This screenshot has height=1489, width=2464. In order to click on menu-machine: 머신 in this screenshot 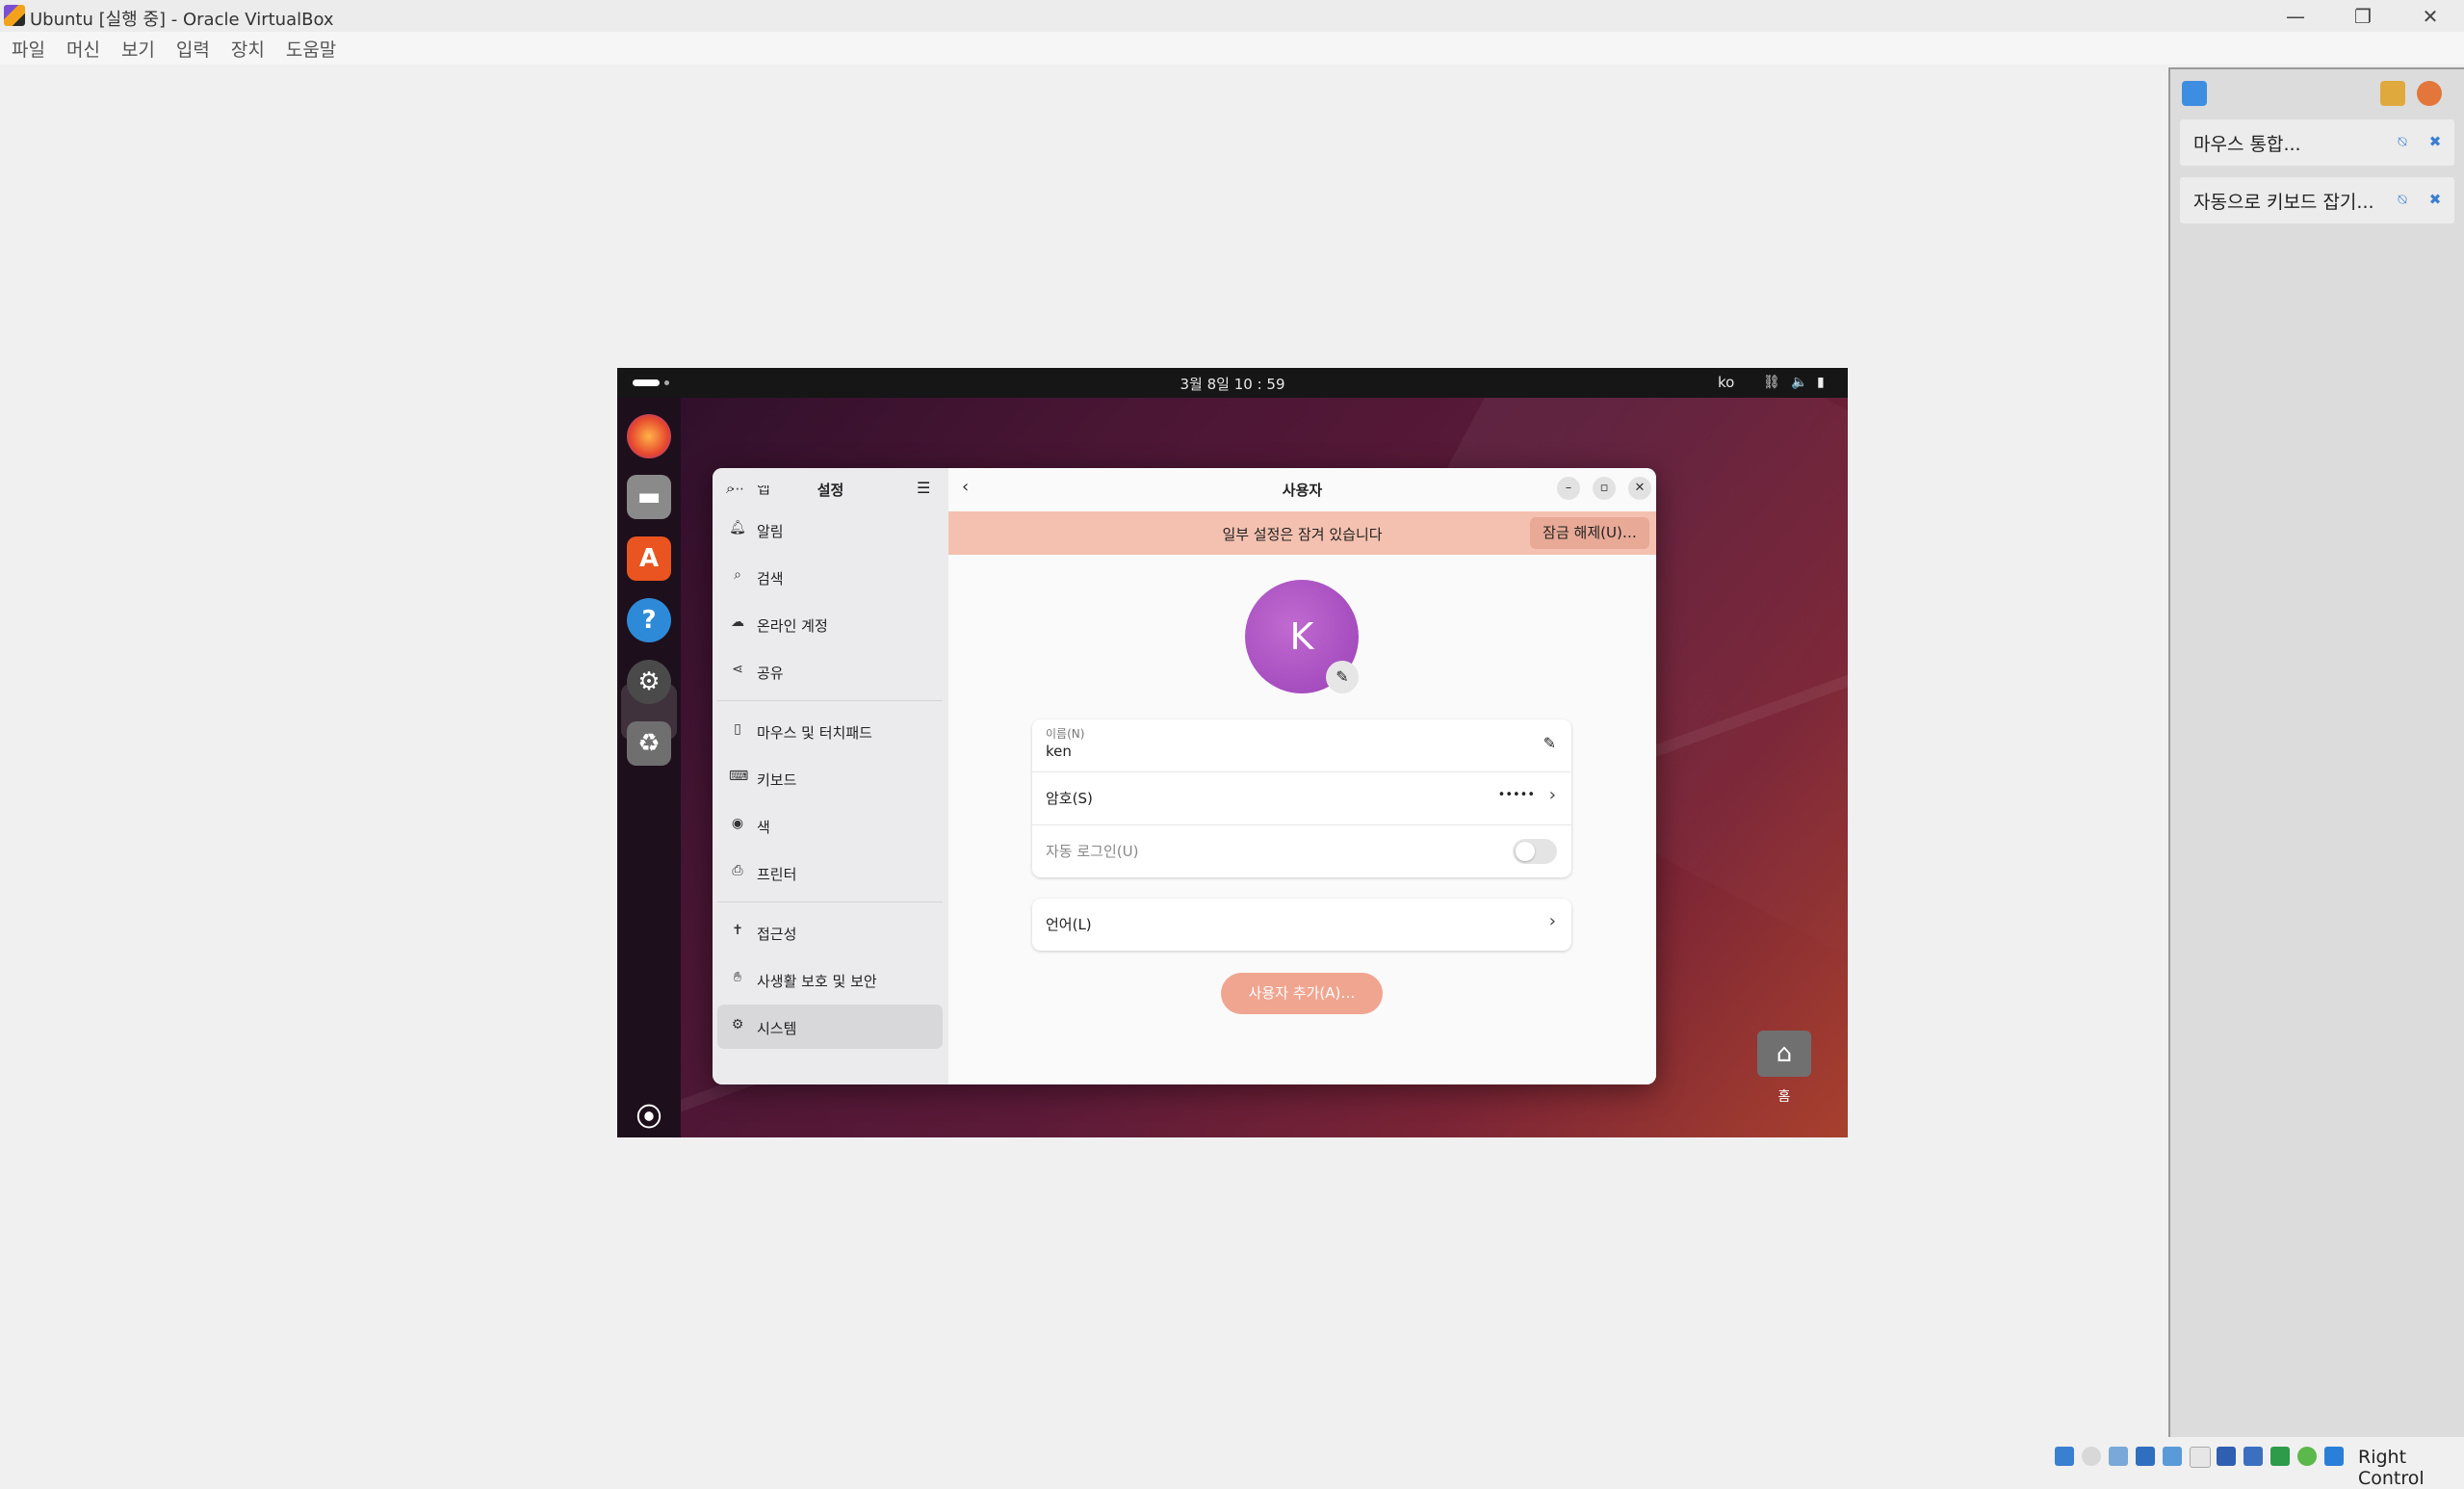, I will do `click(82, 48)`.